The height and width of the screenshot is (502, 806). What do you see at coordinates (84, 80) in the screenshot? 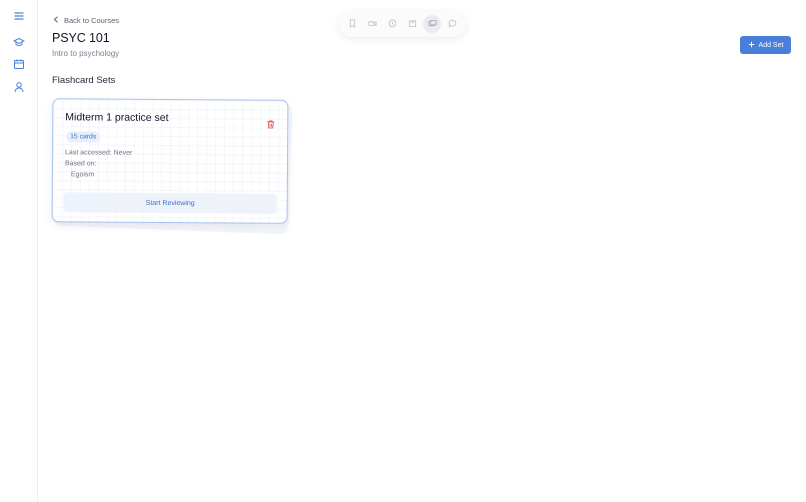
I see `section-title: Flashcard Sets` at bounding box center [84, 80].